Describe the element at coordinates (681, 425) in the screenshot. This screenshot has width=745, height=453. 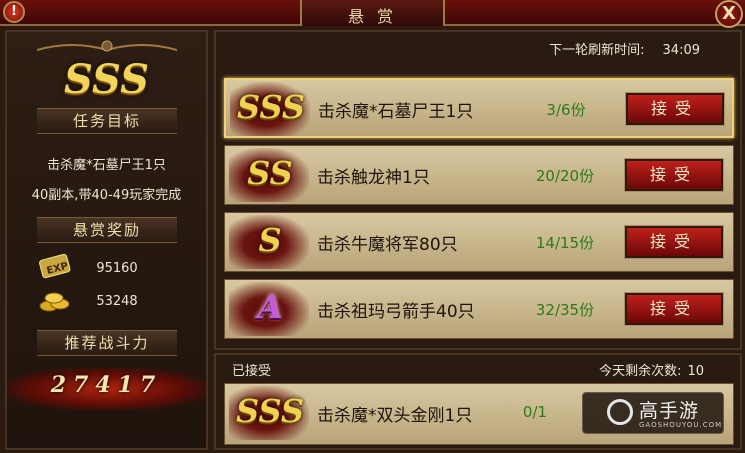
I see `watermark-sub: GAOSHOUYOU.COM` at that location.